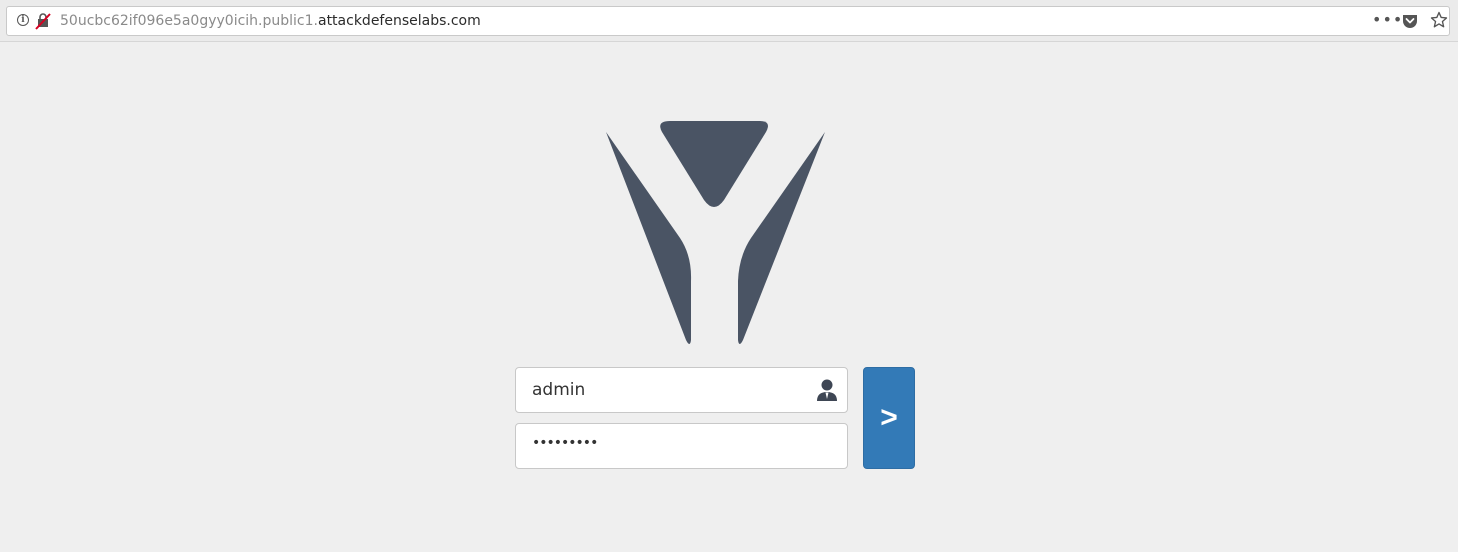 This screenshot has width=1458, height=552. What do you see at coordinates (565, 443) in the screenshot?
I see `password-value: •••••••••` at bounding box center [565, 443].